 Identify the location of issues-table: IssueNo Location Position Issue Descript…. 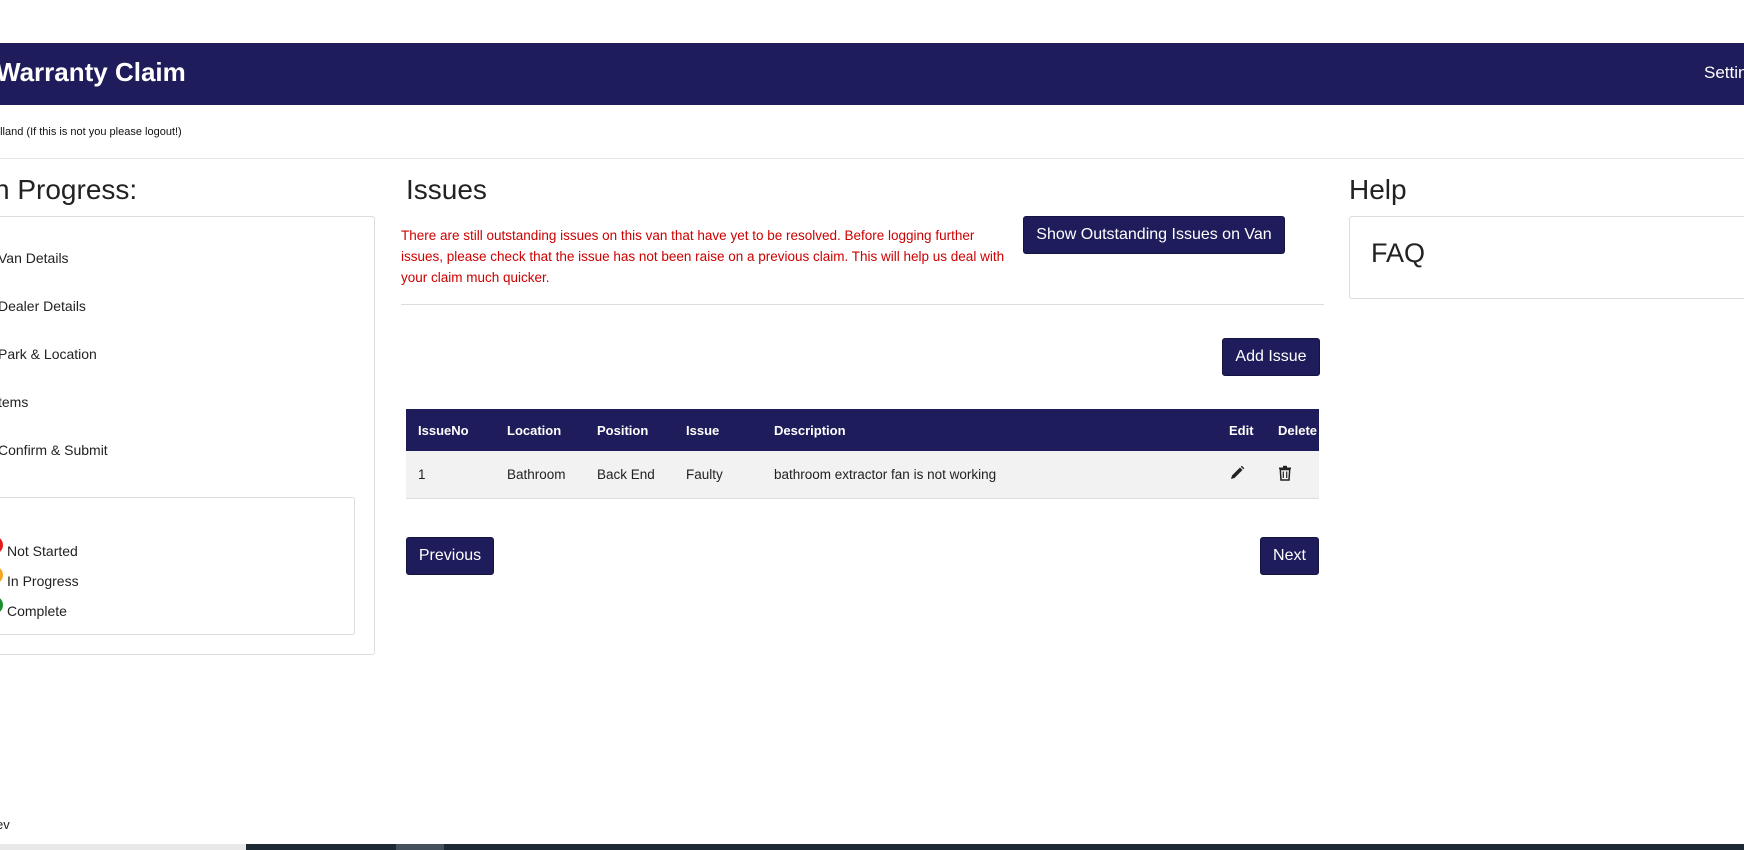
(862, 454).